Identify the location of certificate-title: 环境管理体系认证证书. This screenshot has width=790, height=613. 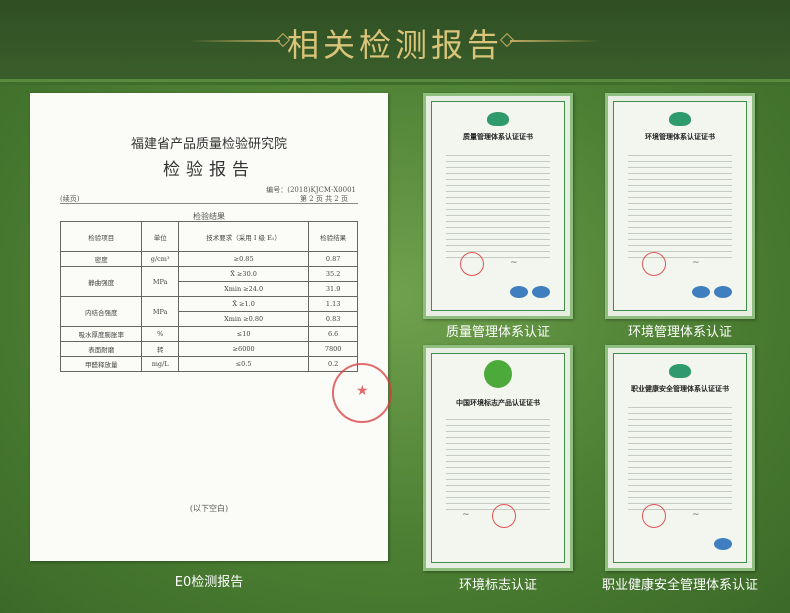
(680, 137).